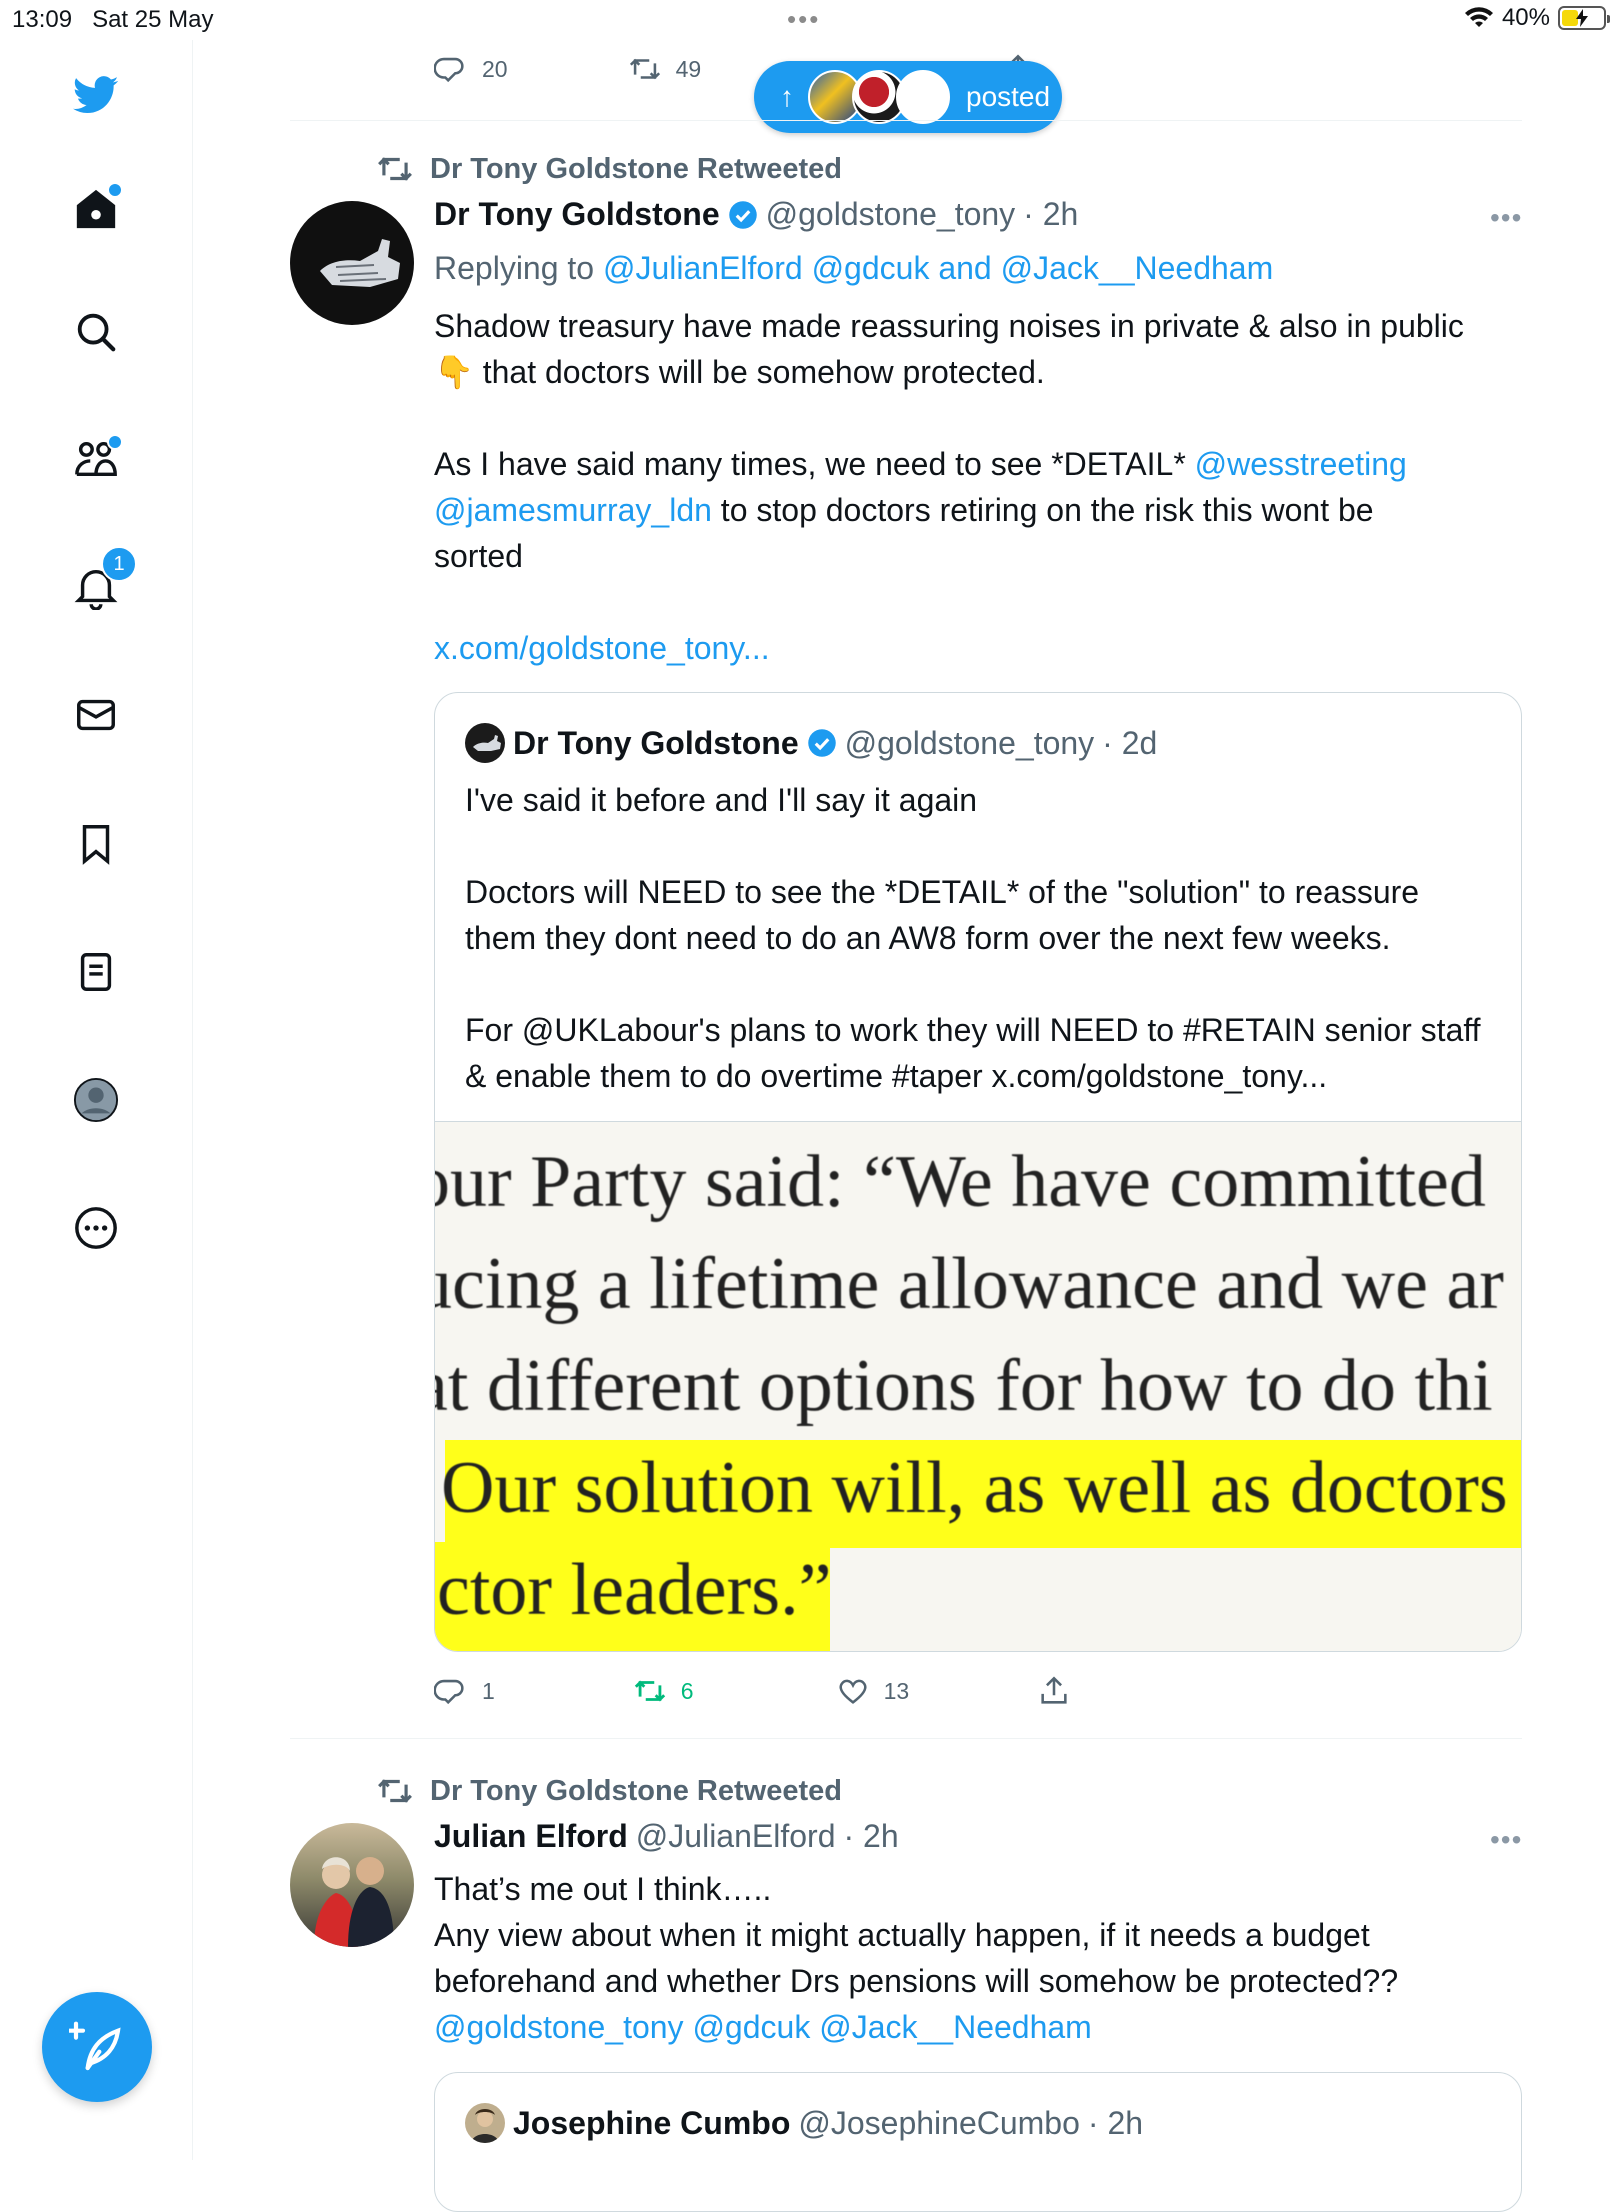 The image size is (1620, 2212). I want to click on share-button, so click(1054, 1691).